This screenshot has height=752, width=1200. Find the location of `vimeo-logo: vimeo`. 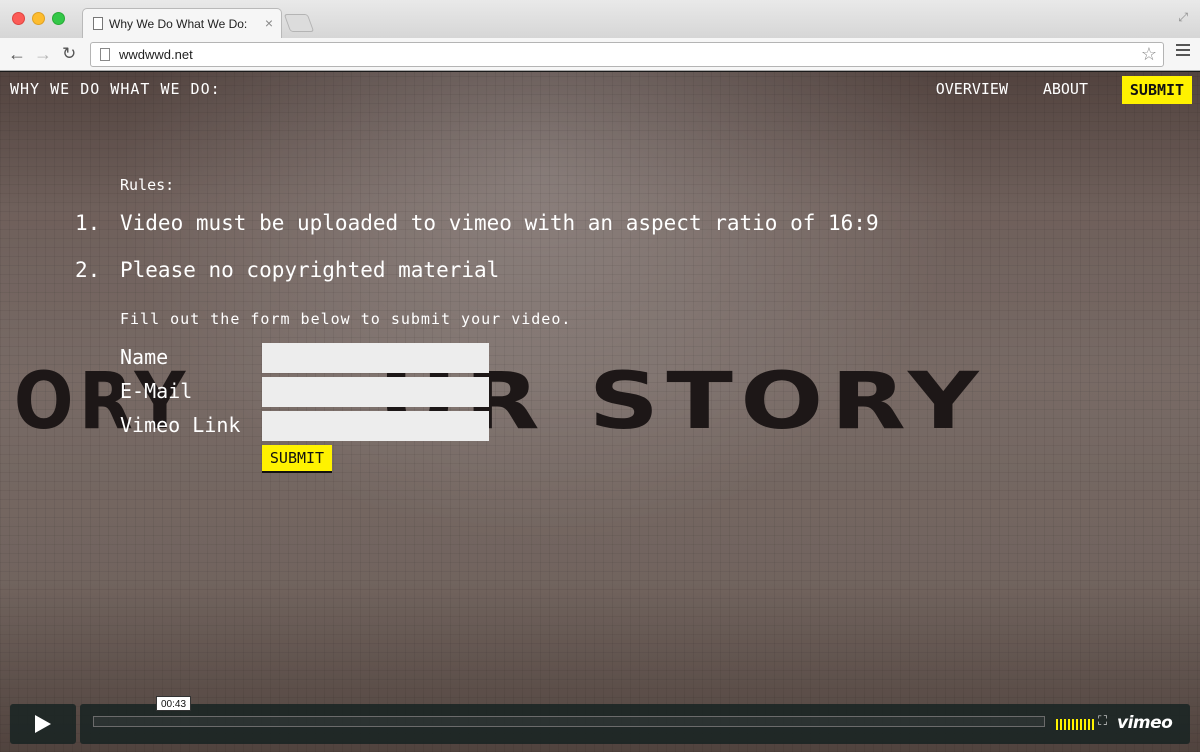

vimeo-logo: vimeo is located at coordinates (1145, 723).